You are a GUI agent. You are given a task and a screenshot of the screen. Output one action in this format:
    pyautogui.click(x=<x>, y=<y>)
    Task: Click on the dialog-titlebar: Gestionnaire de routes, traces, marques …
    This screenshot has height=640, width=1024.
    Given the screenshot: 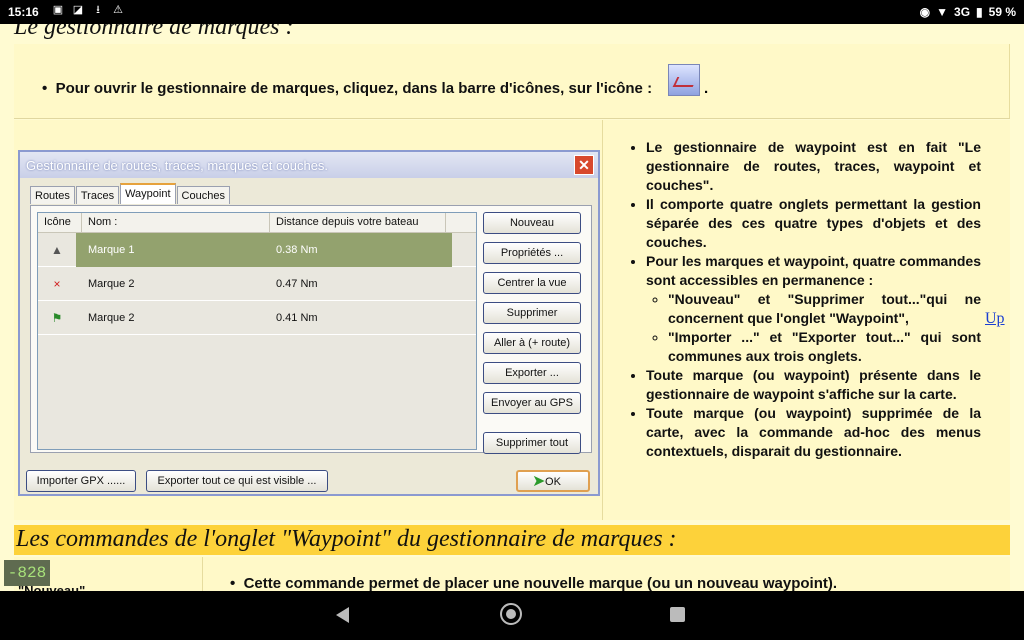 What is the action you would take?
    pyautogui.click(x=309, y=165)
    